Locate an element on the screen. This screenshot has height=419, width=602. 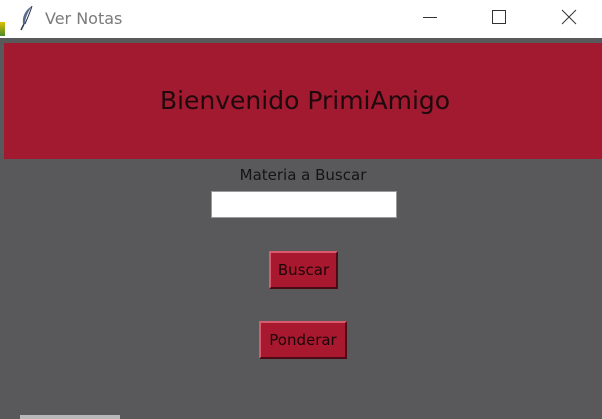
search-input is located at coordinates (304, 204).